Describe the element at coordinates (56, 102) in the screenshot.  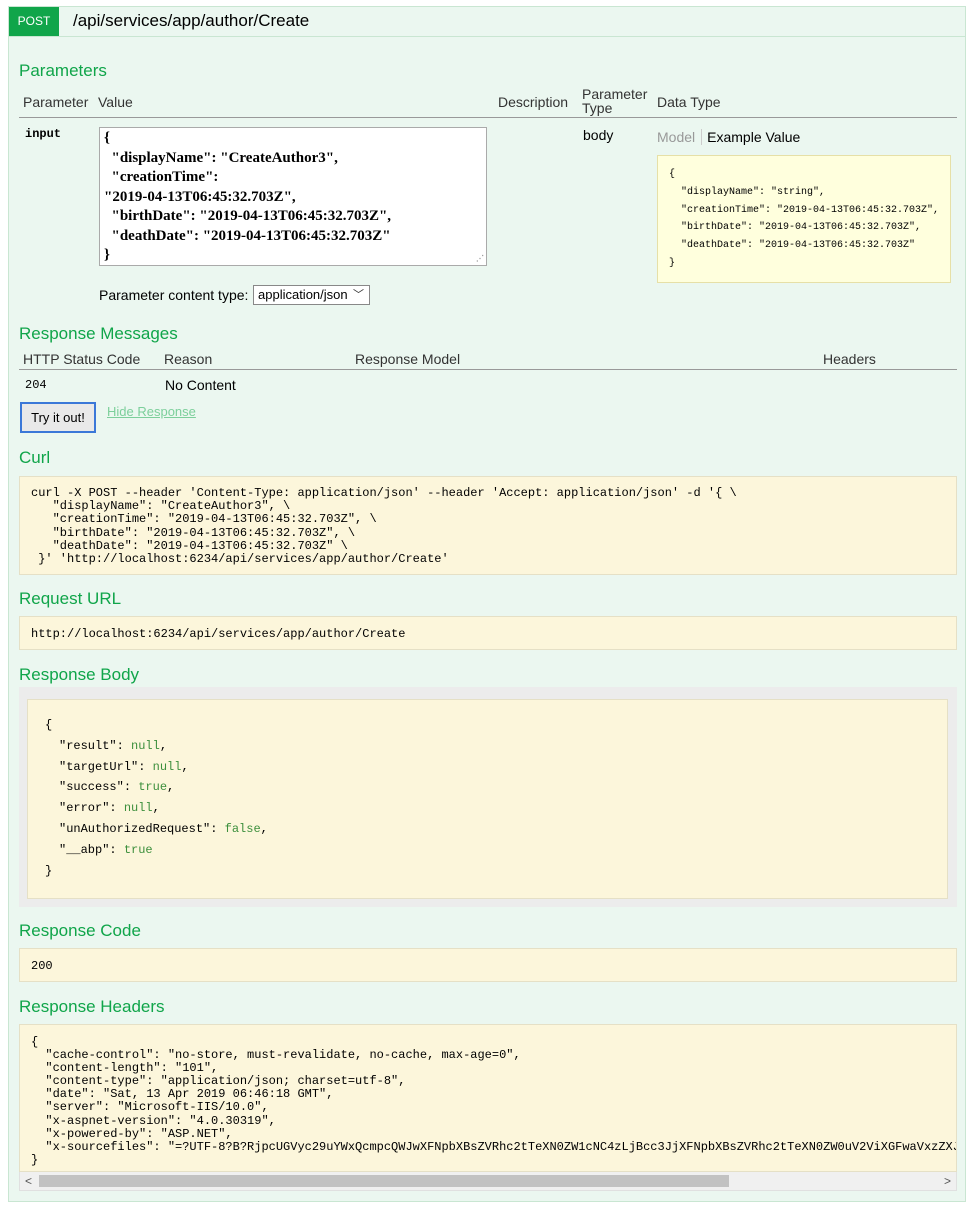
I see `col-parameter: Parameter` at that location.